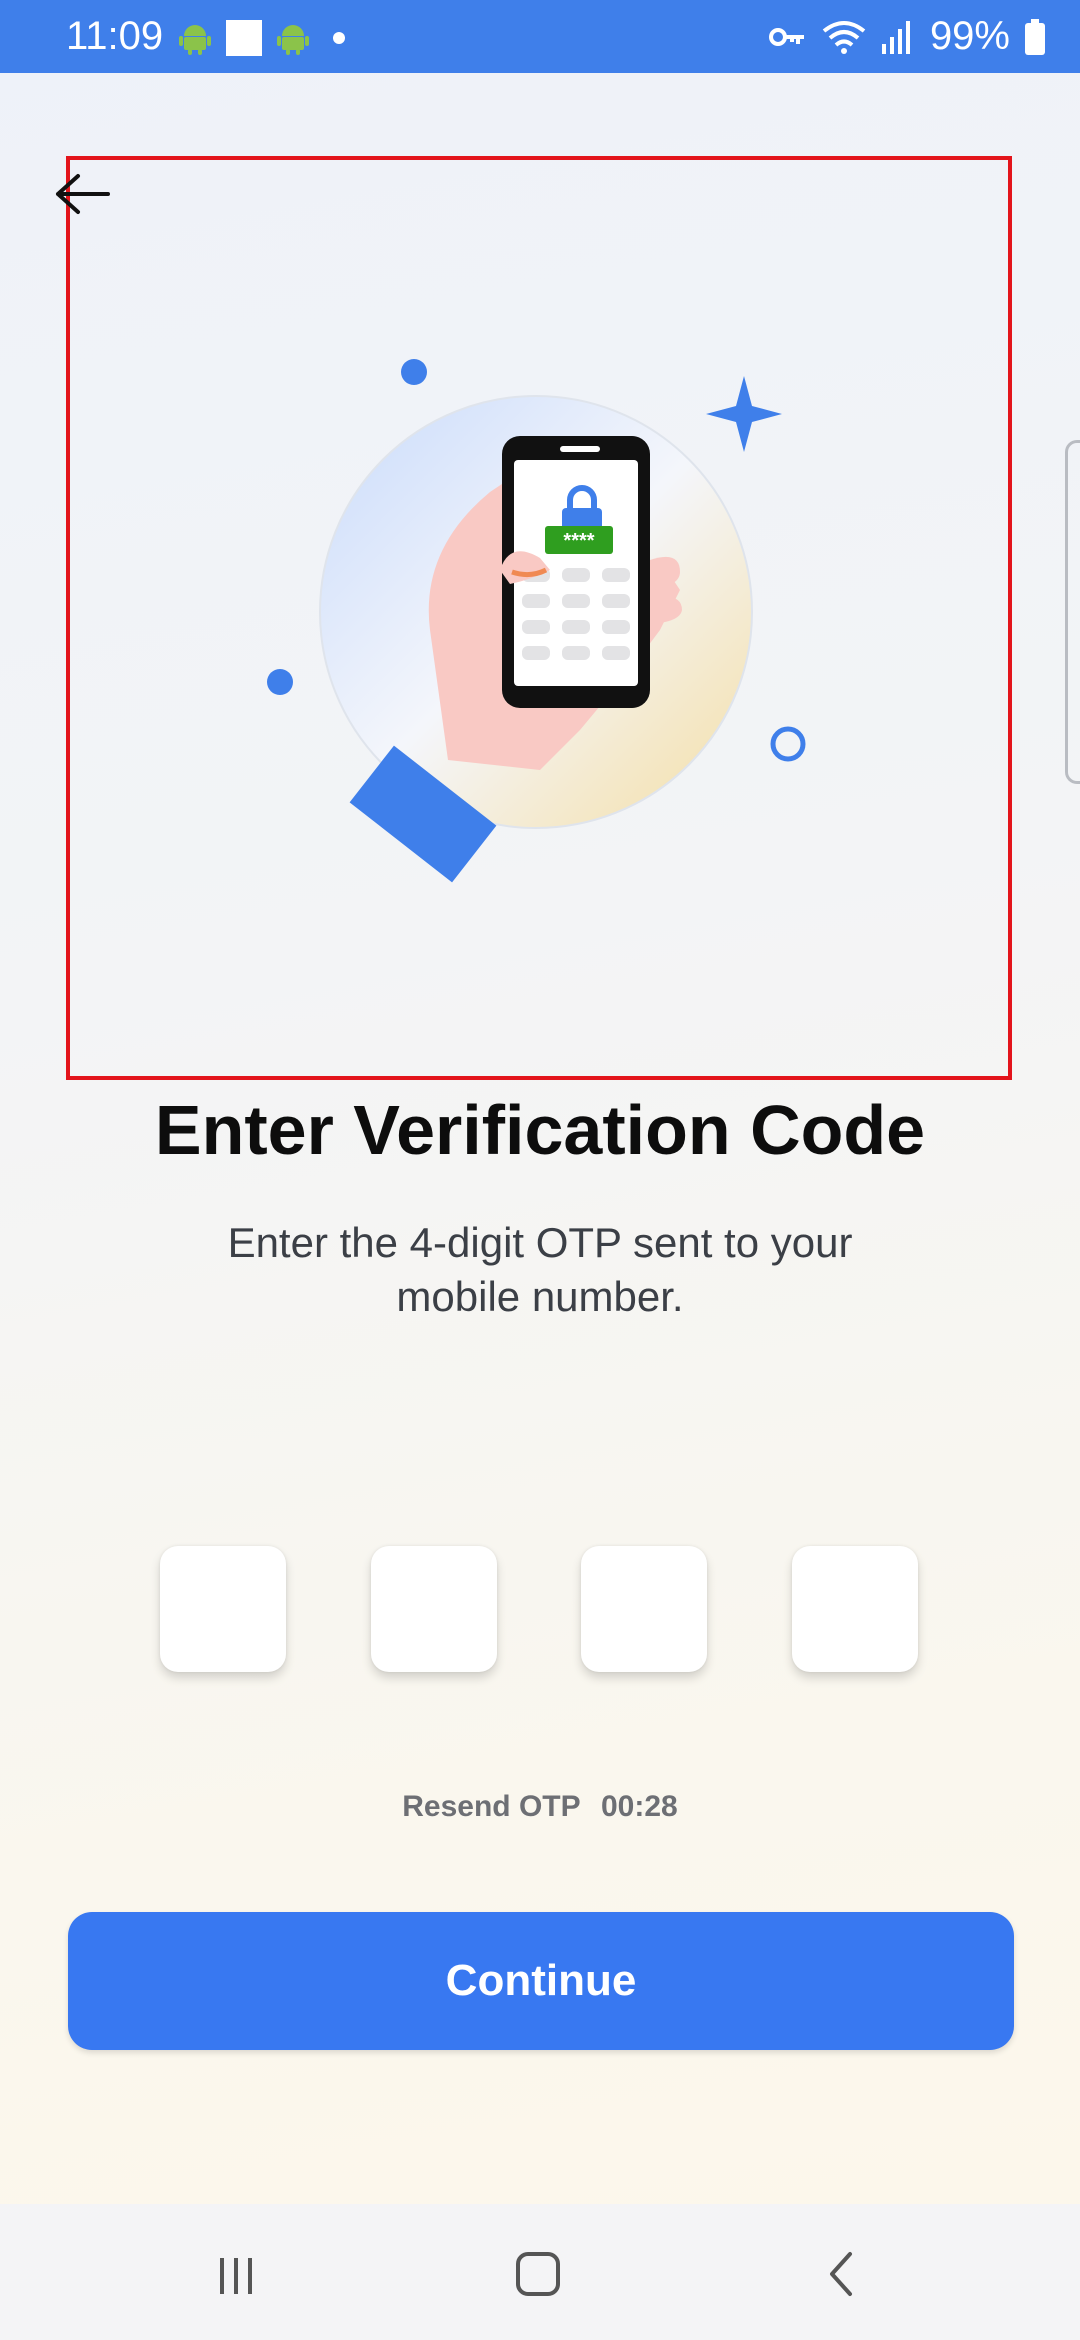  I want to click on resend-timer: 00:28, so click(639, 1806).